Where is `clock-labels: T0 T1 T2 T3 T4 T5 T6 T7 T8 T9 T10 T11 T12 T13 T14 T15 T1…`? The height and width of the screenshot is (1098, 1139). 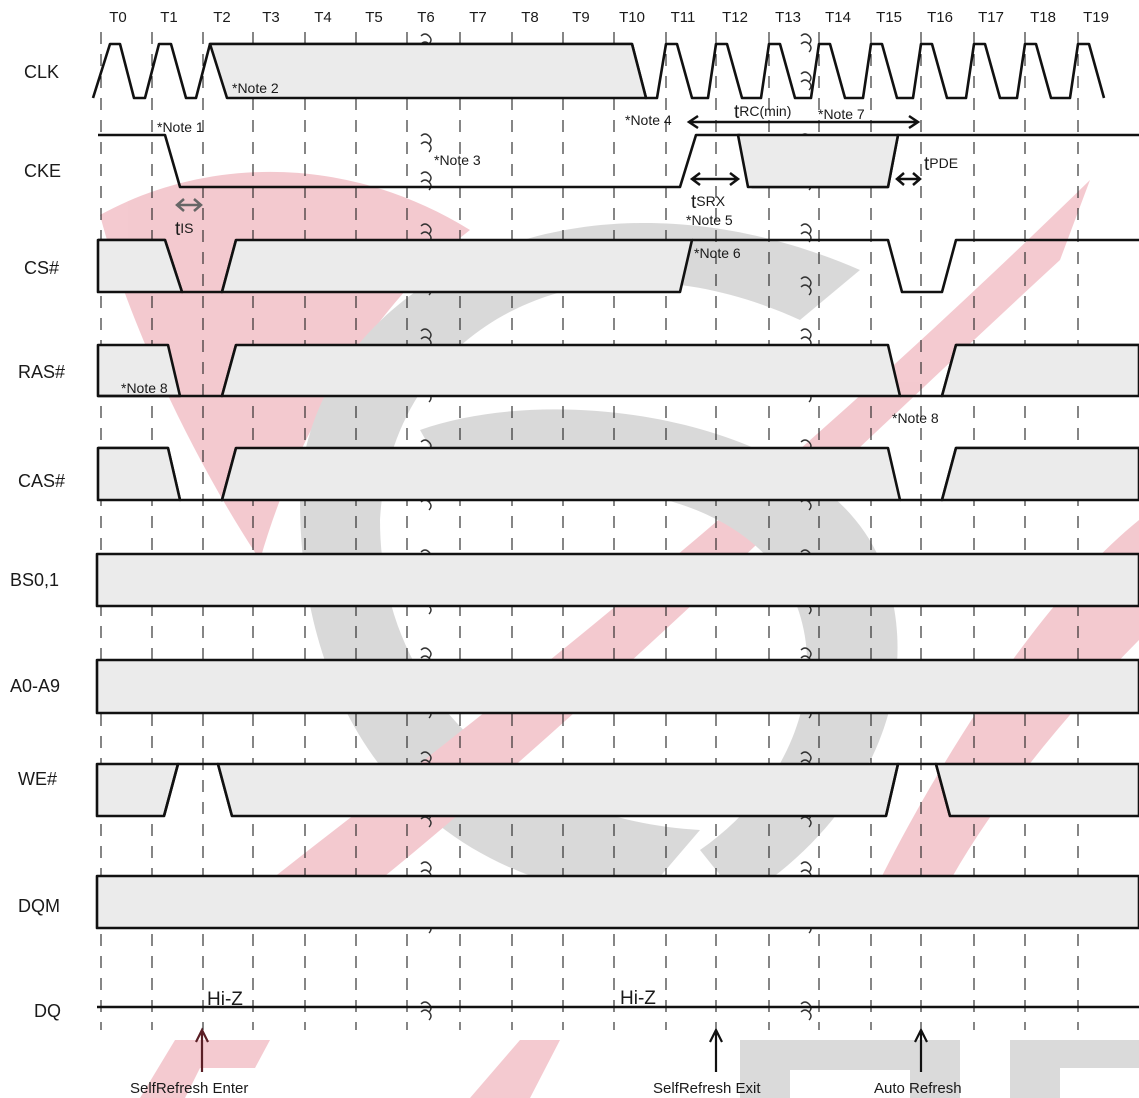 clock-labels: T0 T1 T2 T3 T4 T5 T6 T7 T8 T9 T10 T11 T12 T13 T14 T15 T1… is located at coordinates (609, 17).